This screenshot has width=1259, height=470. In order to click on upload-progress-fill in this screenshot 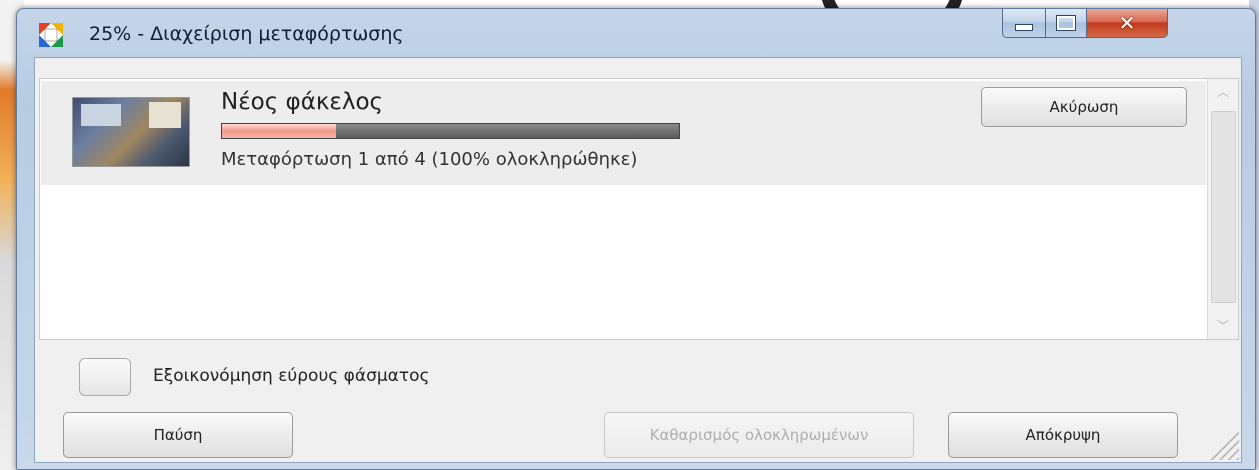, I will do `click(279, 131)`.